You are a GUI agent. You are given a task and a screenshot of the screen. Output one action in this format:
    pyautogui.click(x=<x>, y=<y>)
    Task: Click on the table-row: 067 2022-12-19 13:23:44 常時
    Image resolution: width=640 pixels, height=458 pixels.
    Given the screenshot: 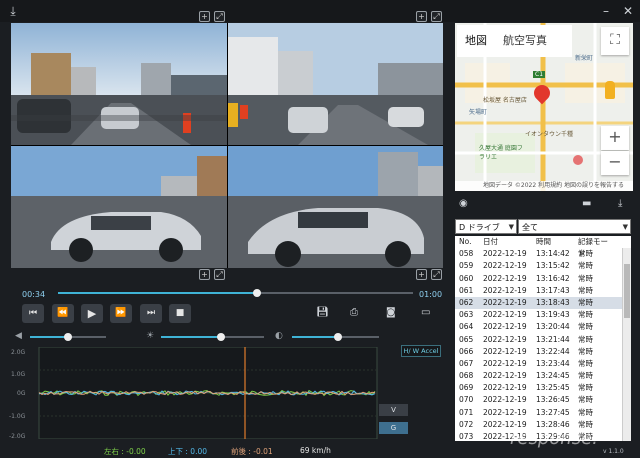 What is the action you would take?
    pyautogui.click(x=543, y=364)
    